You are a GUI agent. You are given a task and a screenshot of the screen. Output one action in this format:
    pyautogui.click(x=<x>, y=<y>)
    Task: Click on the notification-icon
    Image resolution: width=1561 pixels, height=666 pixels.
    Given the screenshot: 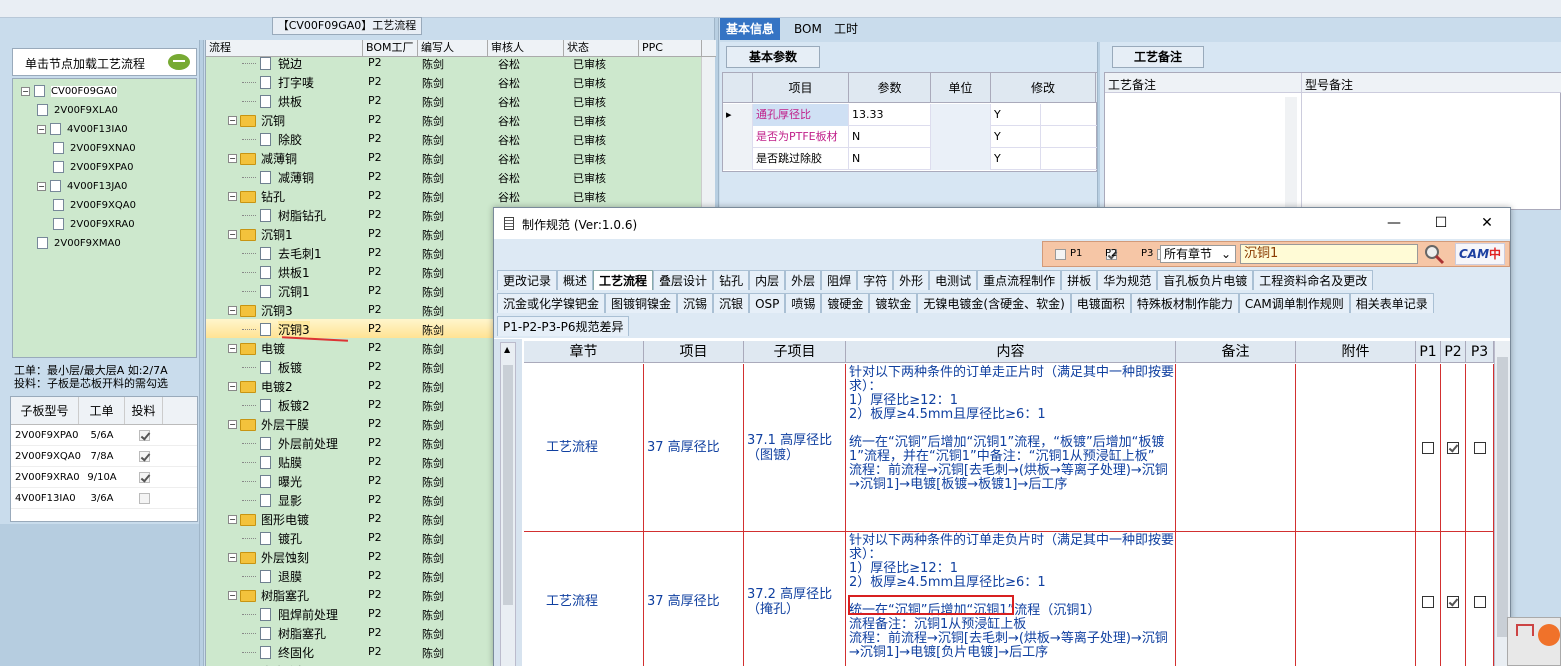 What is the action you would take?
    pyautogui.click(x=1549, y=635)
    